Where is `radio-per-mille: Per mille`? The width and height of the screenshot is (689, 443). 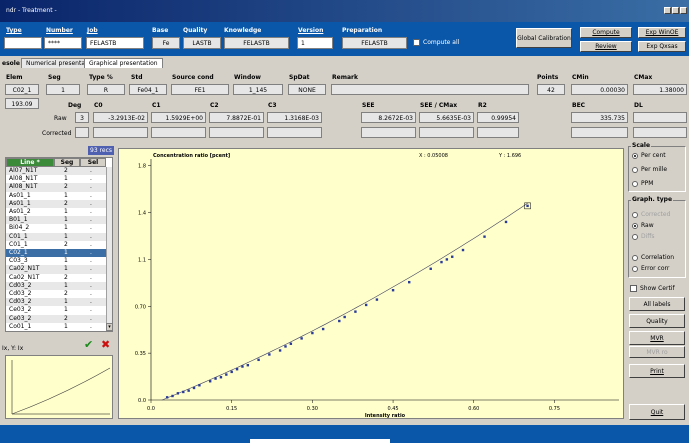
radio-per-mille: Per mille is located at coordinates (649, 169).